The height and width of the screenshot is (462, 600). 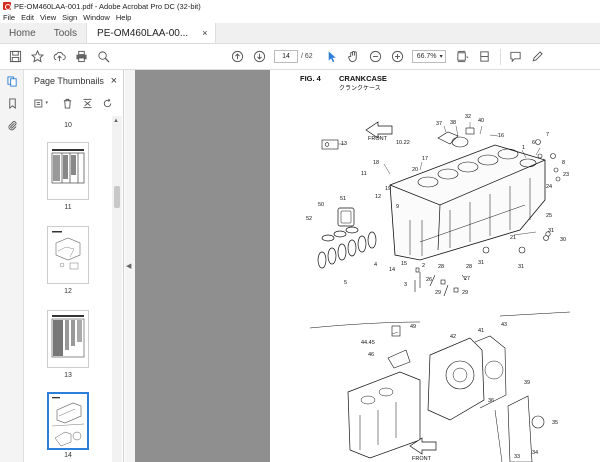 What do you see at coordinates (563, 240) in the screenshot?
I see `callout: 30` at bounding box center [563, 240].